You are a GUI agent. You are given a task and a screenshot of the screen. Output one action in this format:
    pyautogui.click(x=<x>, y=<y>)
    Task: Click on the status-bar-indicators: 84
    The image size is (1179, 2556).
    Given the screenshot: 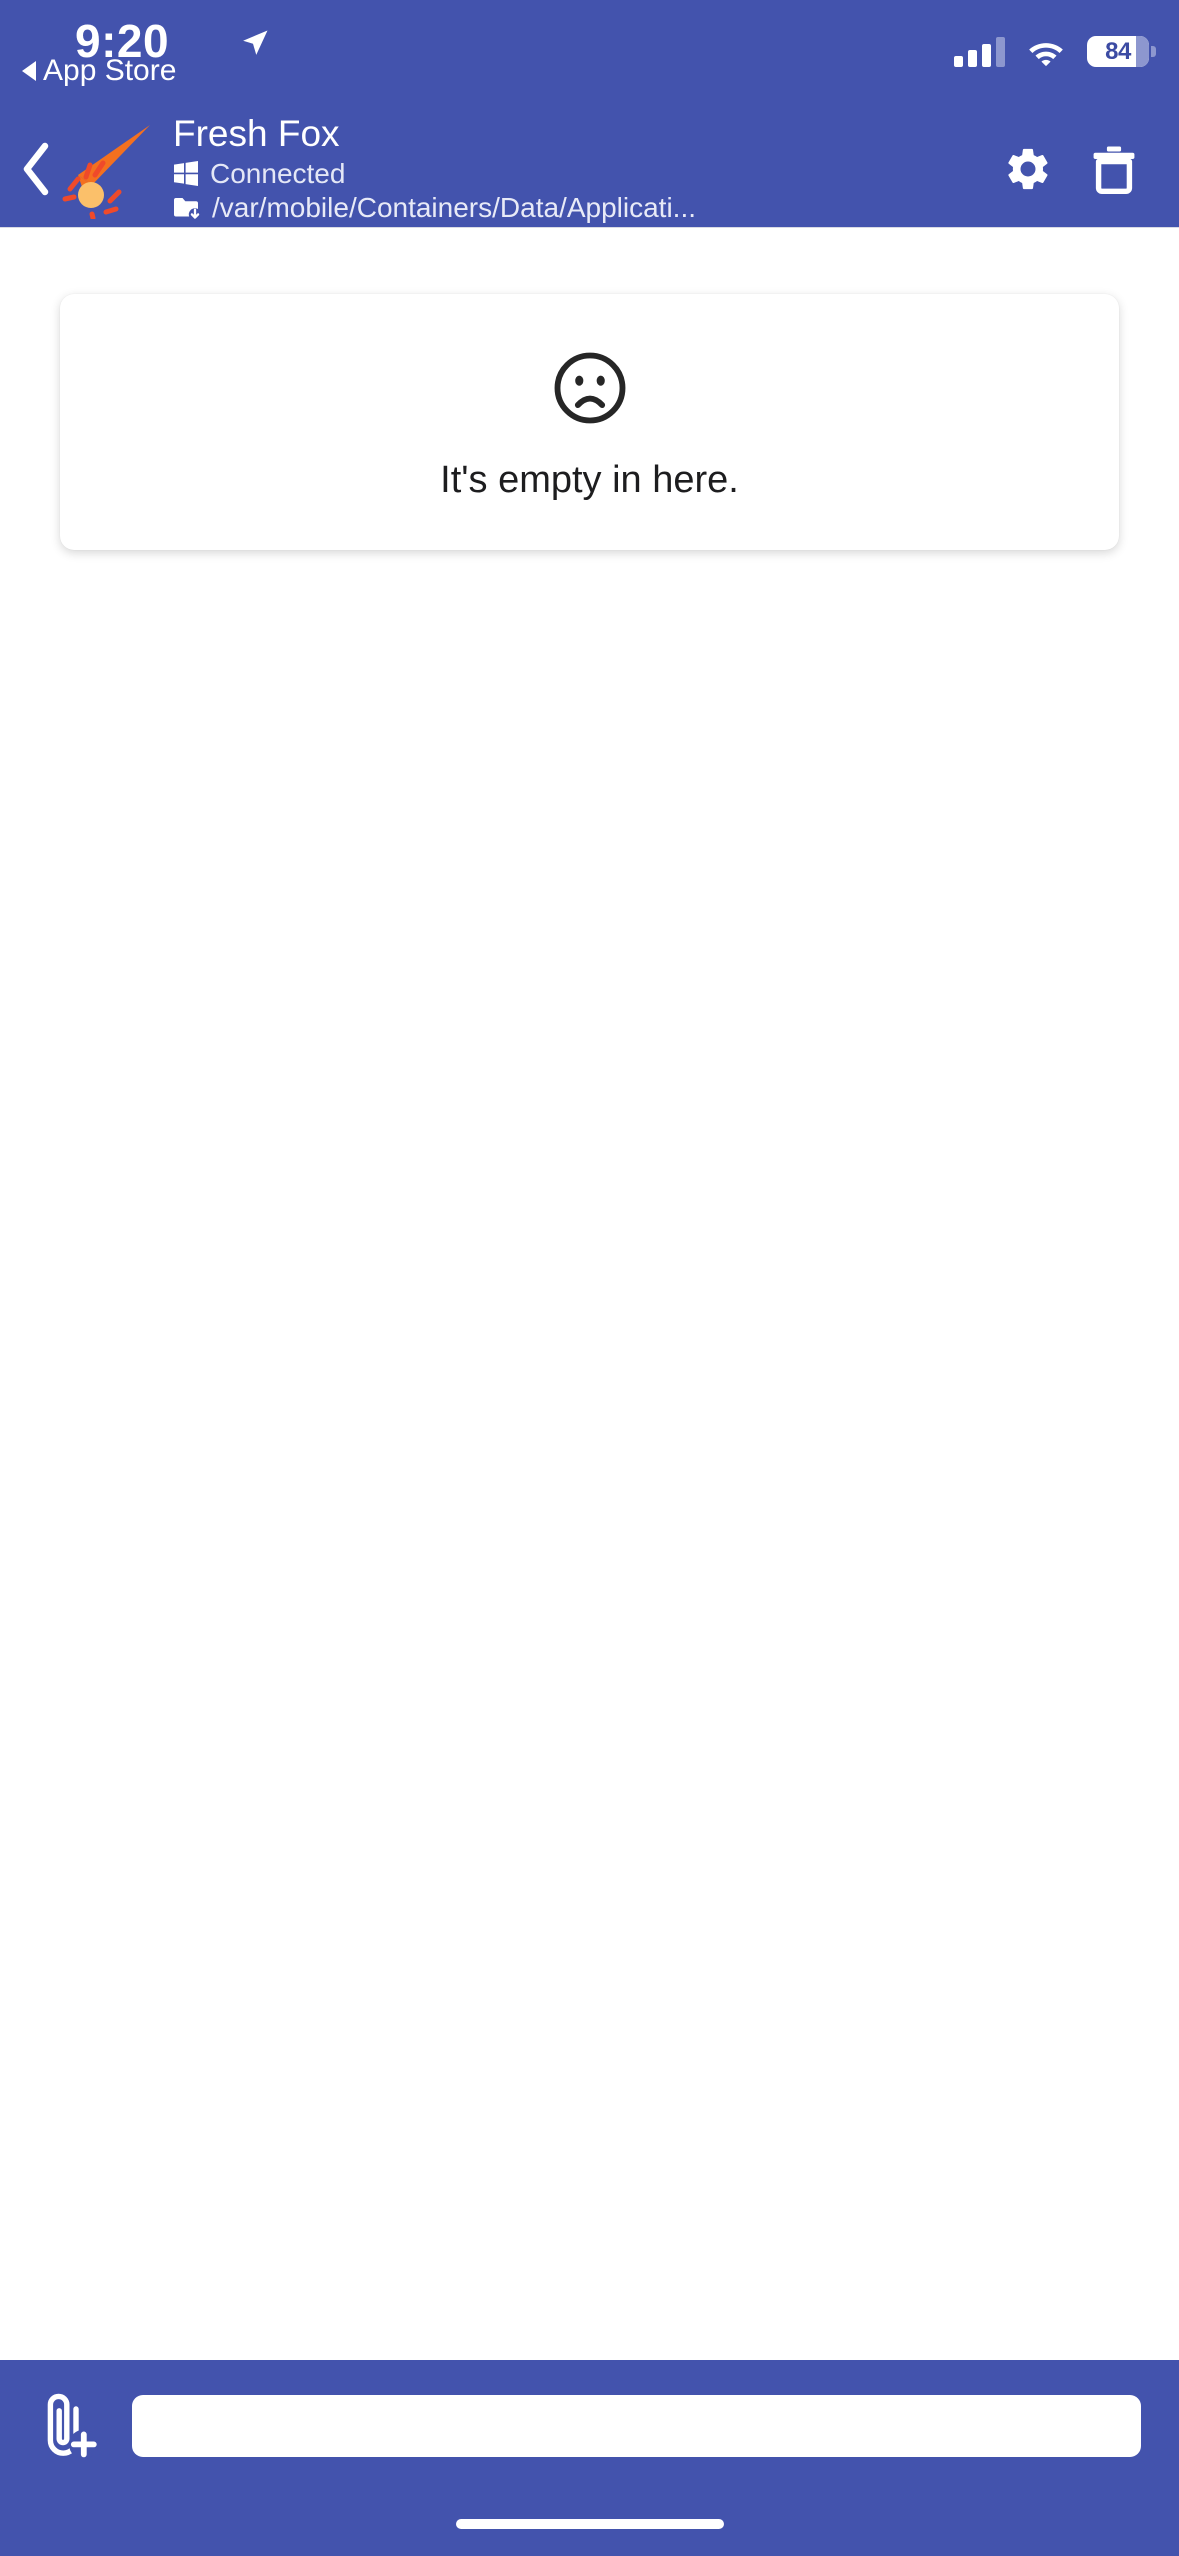 What is the action you would take?
    pyautogui.click(x=1055, y=51)
    